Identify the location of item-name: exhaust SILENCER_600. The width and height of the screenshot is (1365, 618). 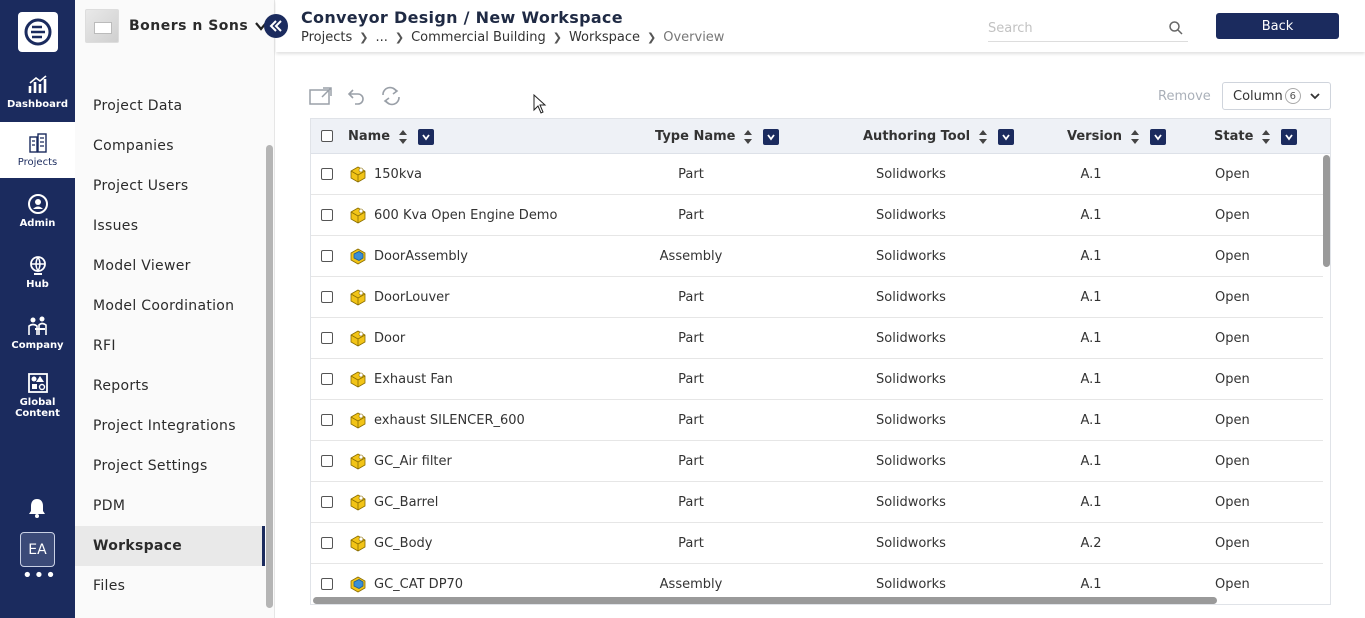
(449, 420).